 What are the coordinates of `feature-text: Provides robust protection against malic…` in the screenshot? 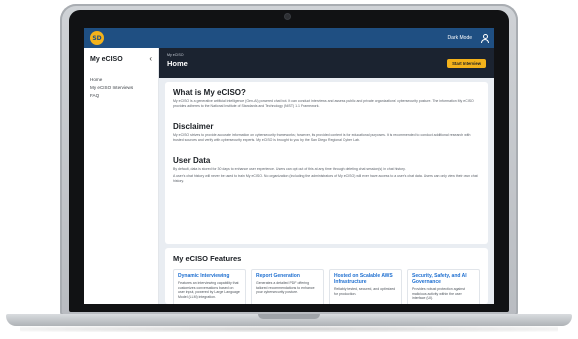 It's located at (438, 294).